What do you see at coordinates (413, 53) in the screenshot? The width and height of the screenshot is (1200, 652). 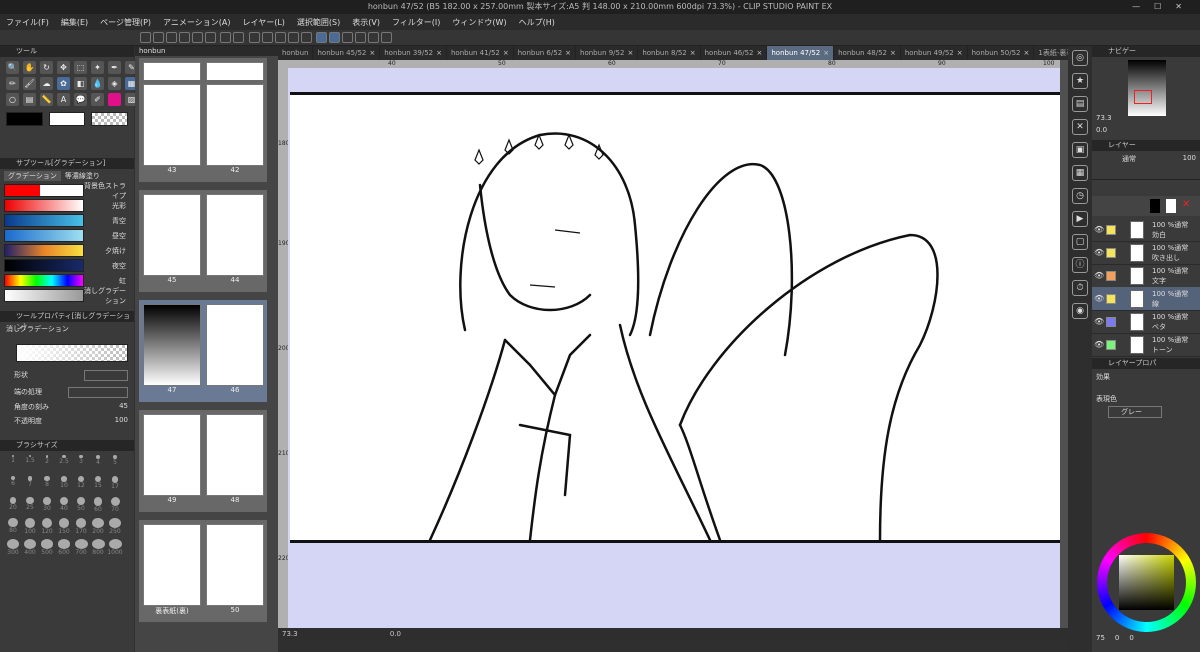 I see `tab-2: honbun 39/52 ×` at bounding box center [413, 53].